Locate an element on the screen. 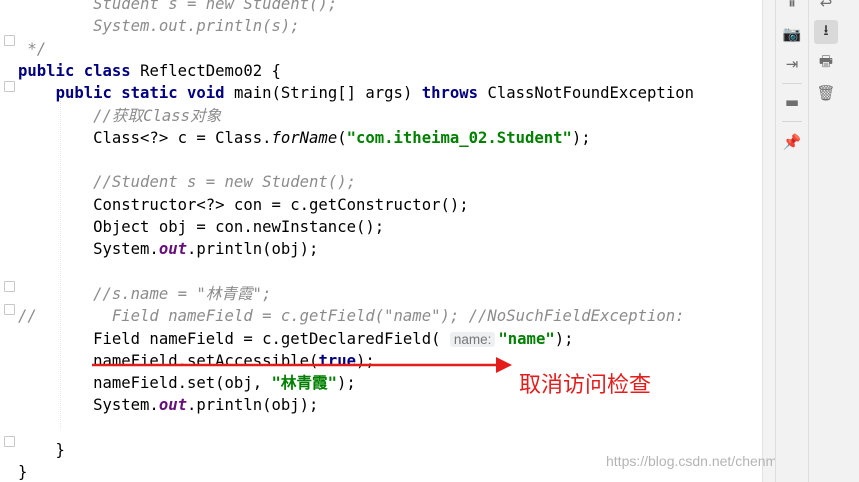 The height and width of the screenshot is (482, 859). pin-icon: 📌 is located at coordinates (792, 142).